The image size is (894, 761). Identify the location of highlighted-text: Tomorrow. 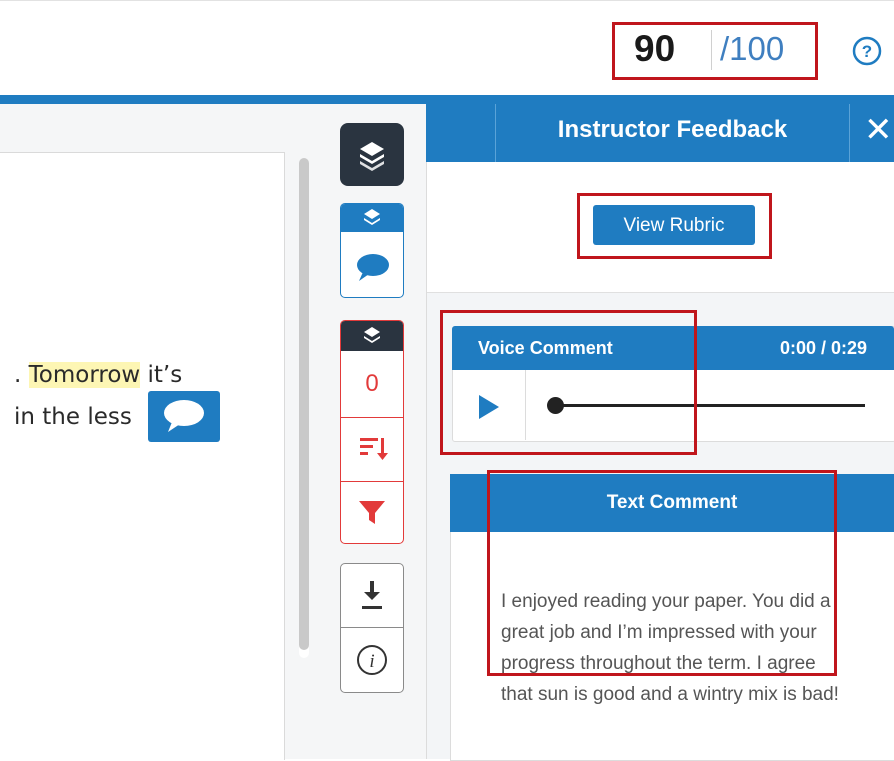
(84, 375).